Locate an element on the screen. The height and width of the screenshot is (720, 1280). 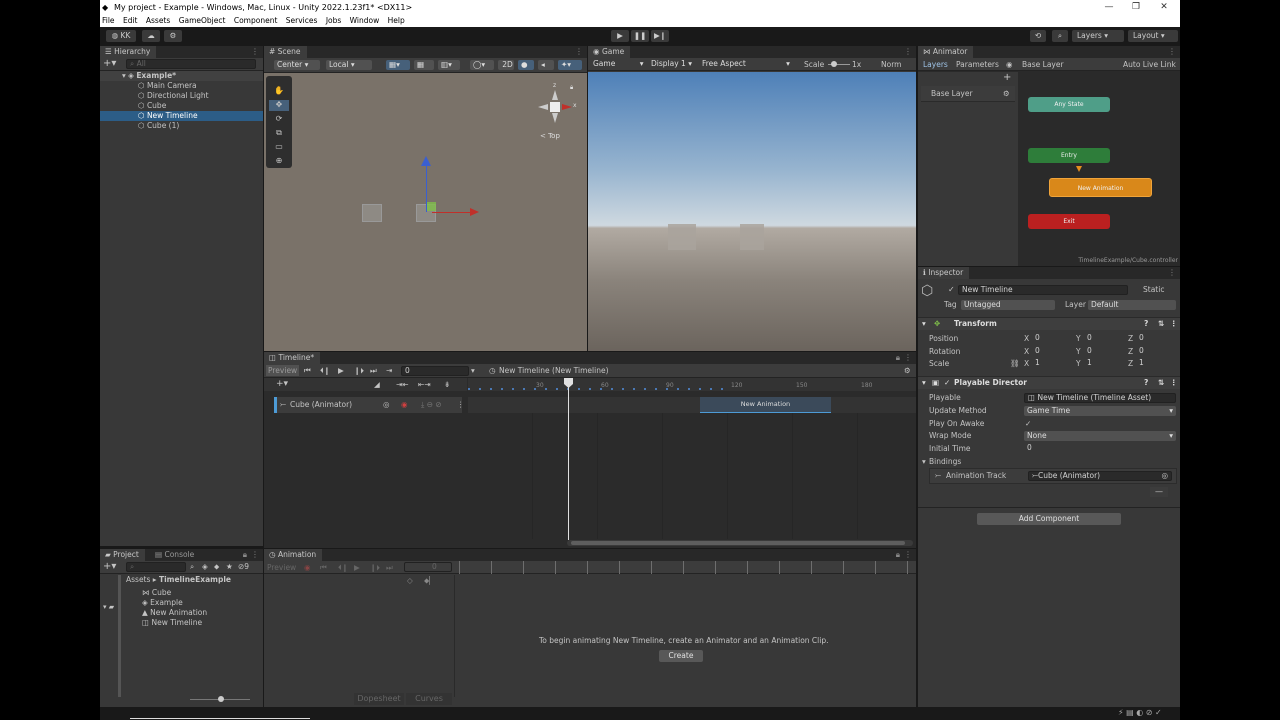
game-mode-label: Norm is located at coordinates (891, 64).